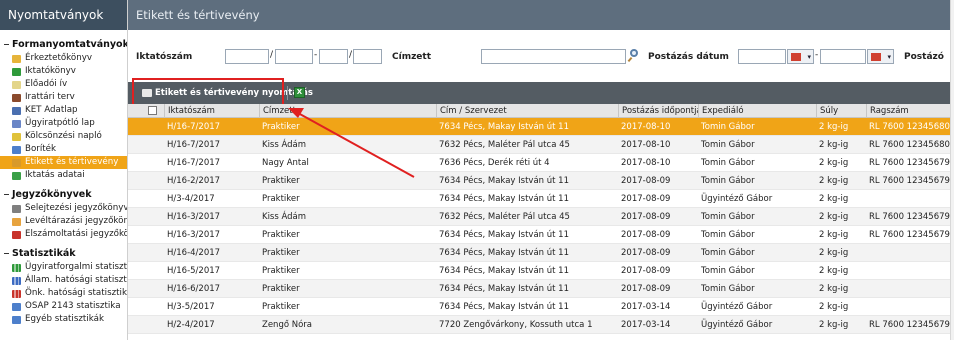 The image size is (954, 340). Describe the element at coordinates (164, 57) in the screenshot. I see `iktatoszam-label: Iktatószám` at that location.